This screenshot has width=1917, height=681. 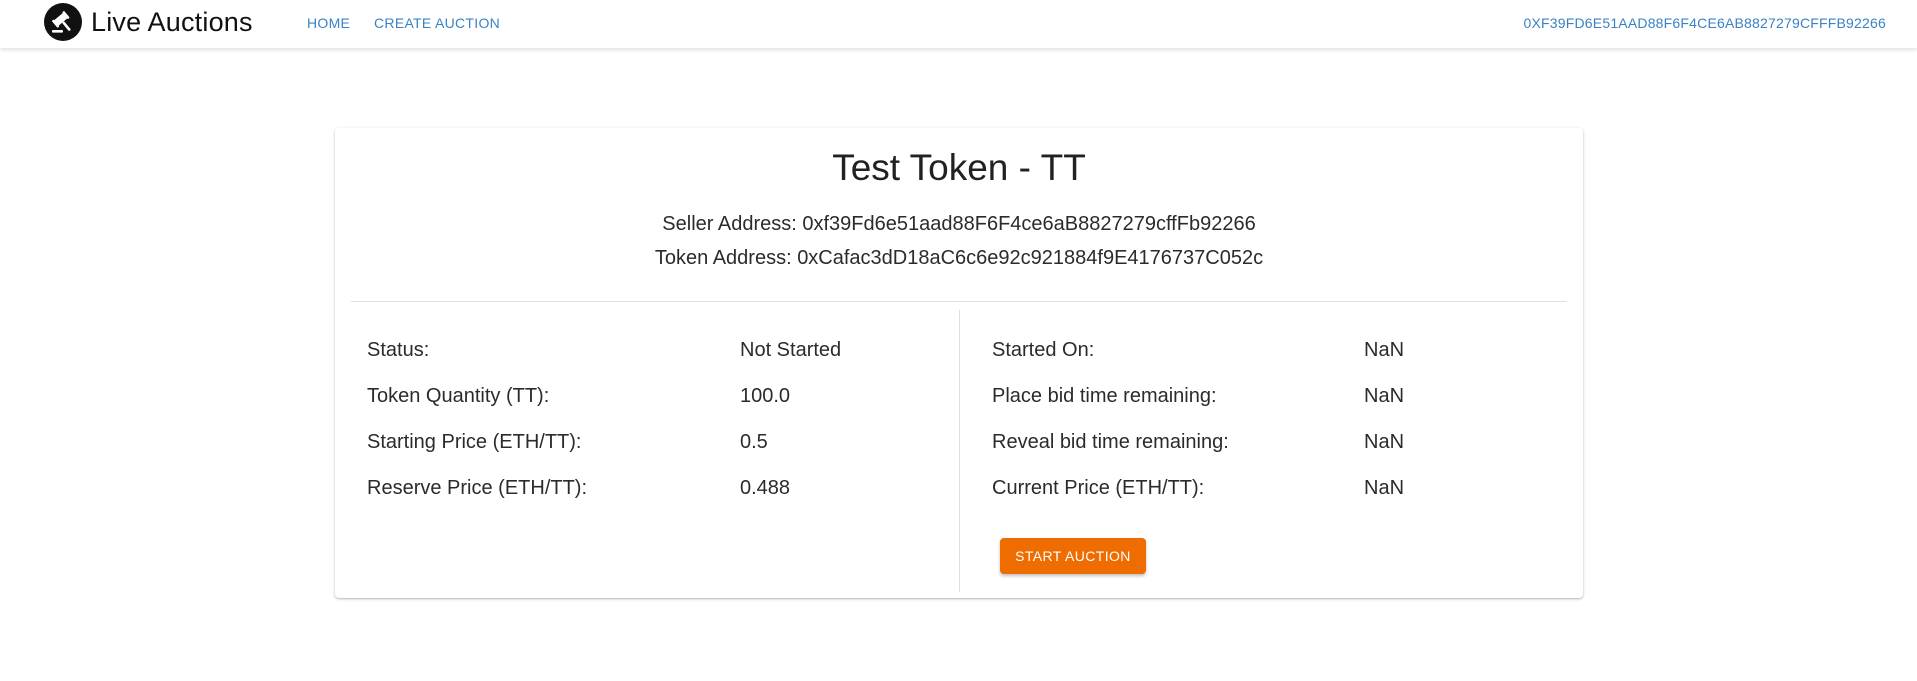 What do you see at coordinates (729, 224) in the screenshot?
I see `seller-address-label: Seller Address:` at bounding box center [729, 224].